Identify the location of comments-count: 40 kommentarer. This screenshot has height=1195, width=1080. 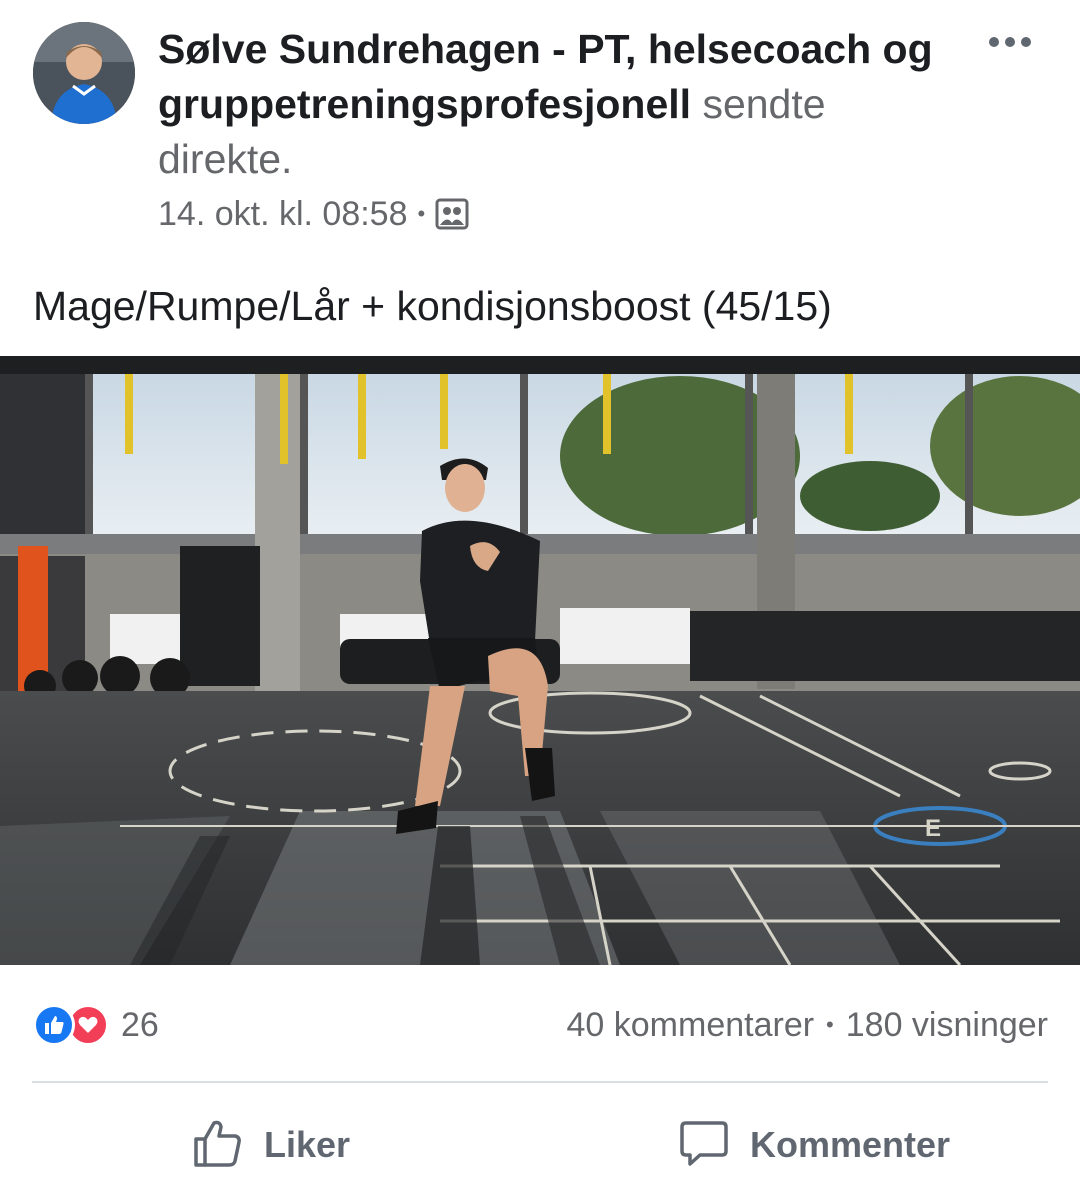
(691, 1025).